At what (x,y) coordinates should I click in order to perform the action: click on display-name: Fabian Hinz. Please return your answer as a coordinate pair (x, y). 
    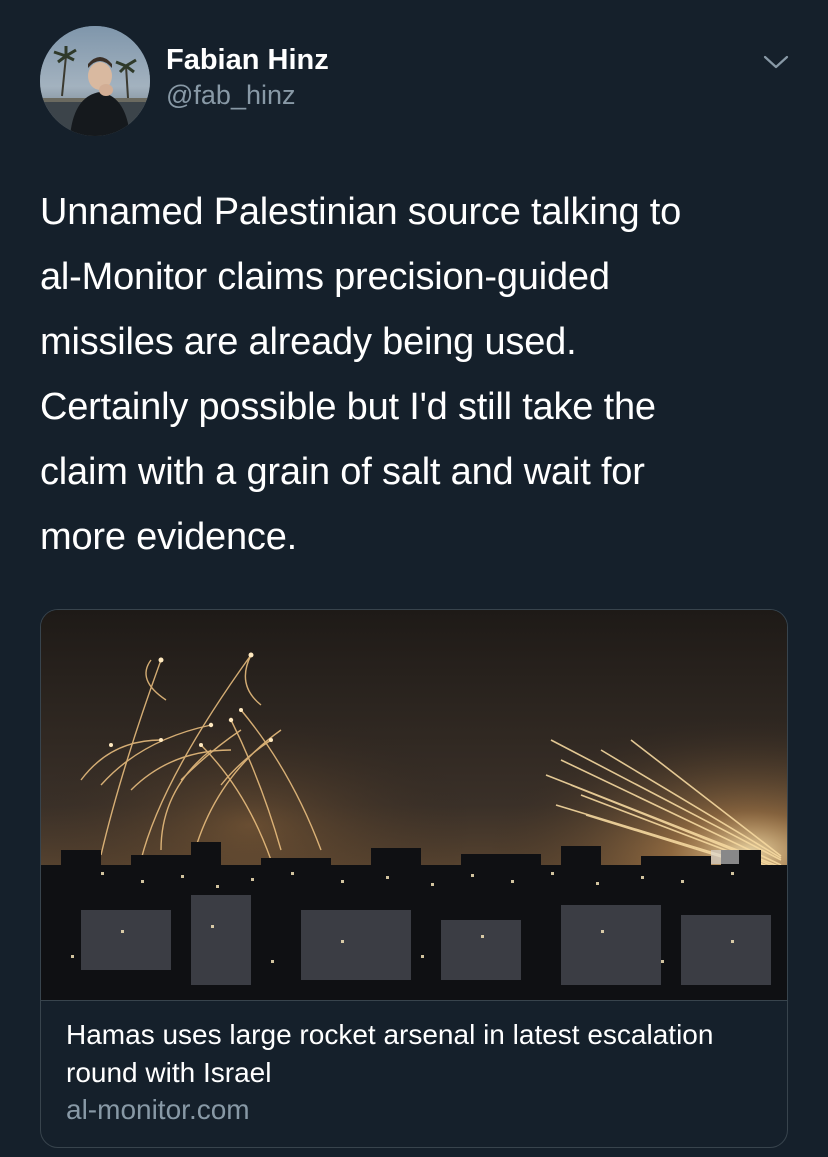
    Looking at the image, I should click on (247, 60).